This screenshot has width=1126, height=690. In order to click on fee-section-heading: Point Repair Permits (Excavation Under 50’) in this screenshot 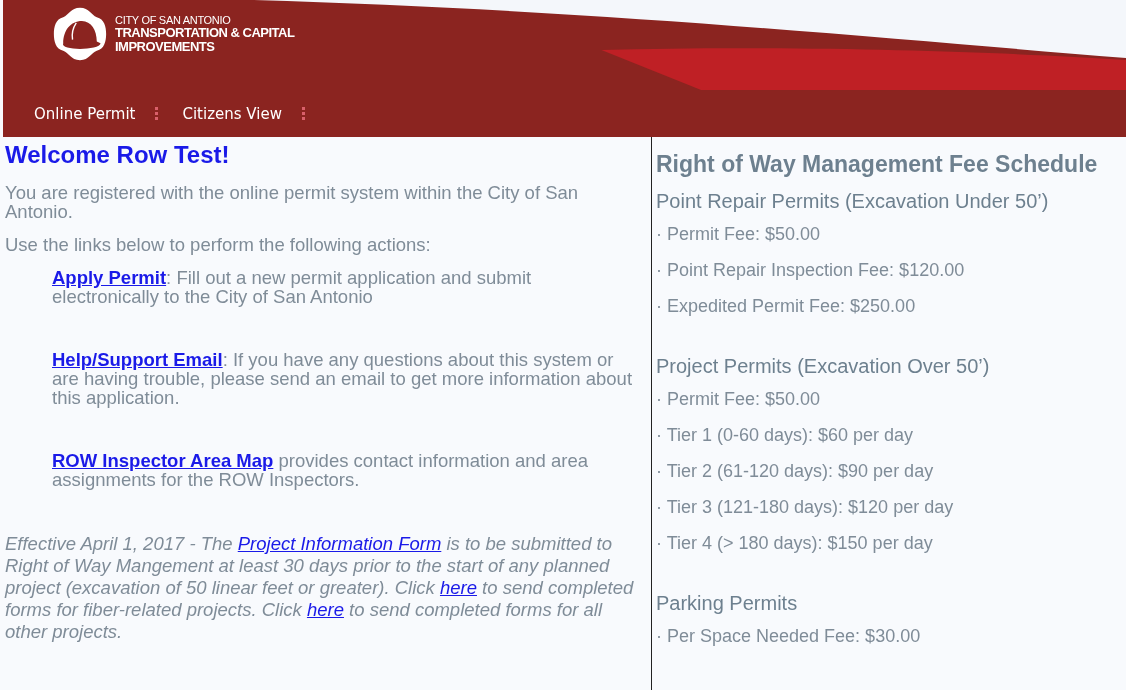, I will do `click(853, 201)`.